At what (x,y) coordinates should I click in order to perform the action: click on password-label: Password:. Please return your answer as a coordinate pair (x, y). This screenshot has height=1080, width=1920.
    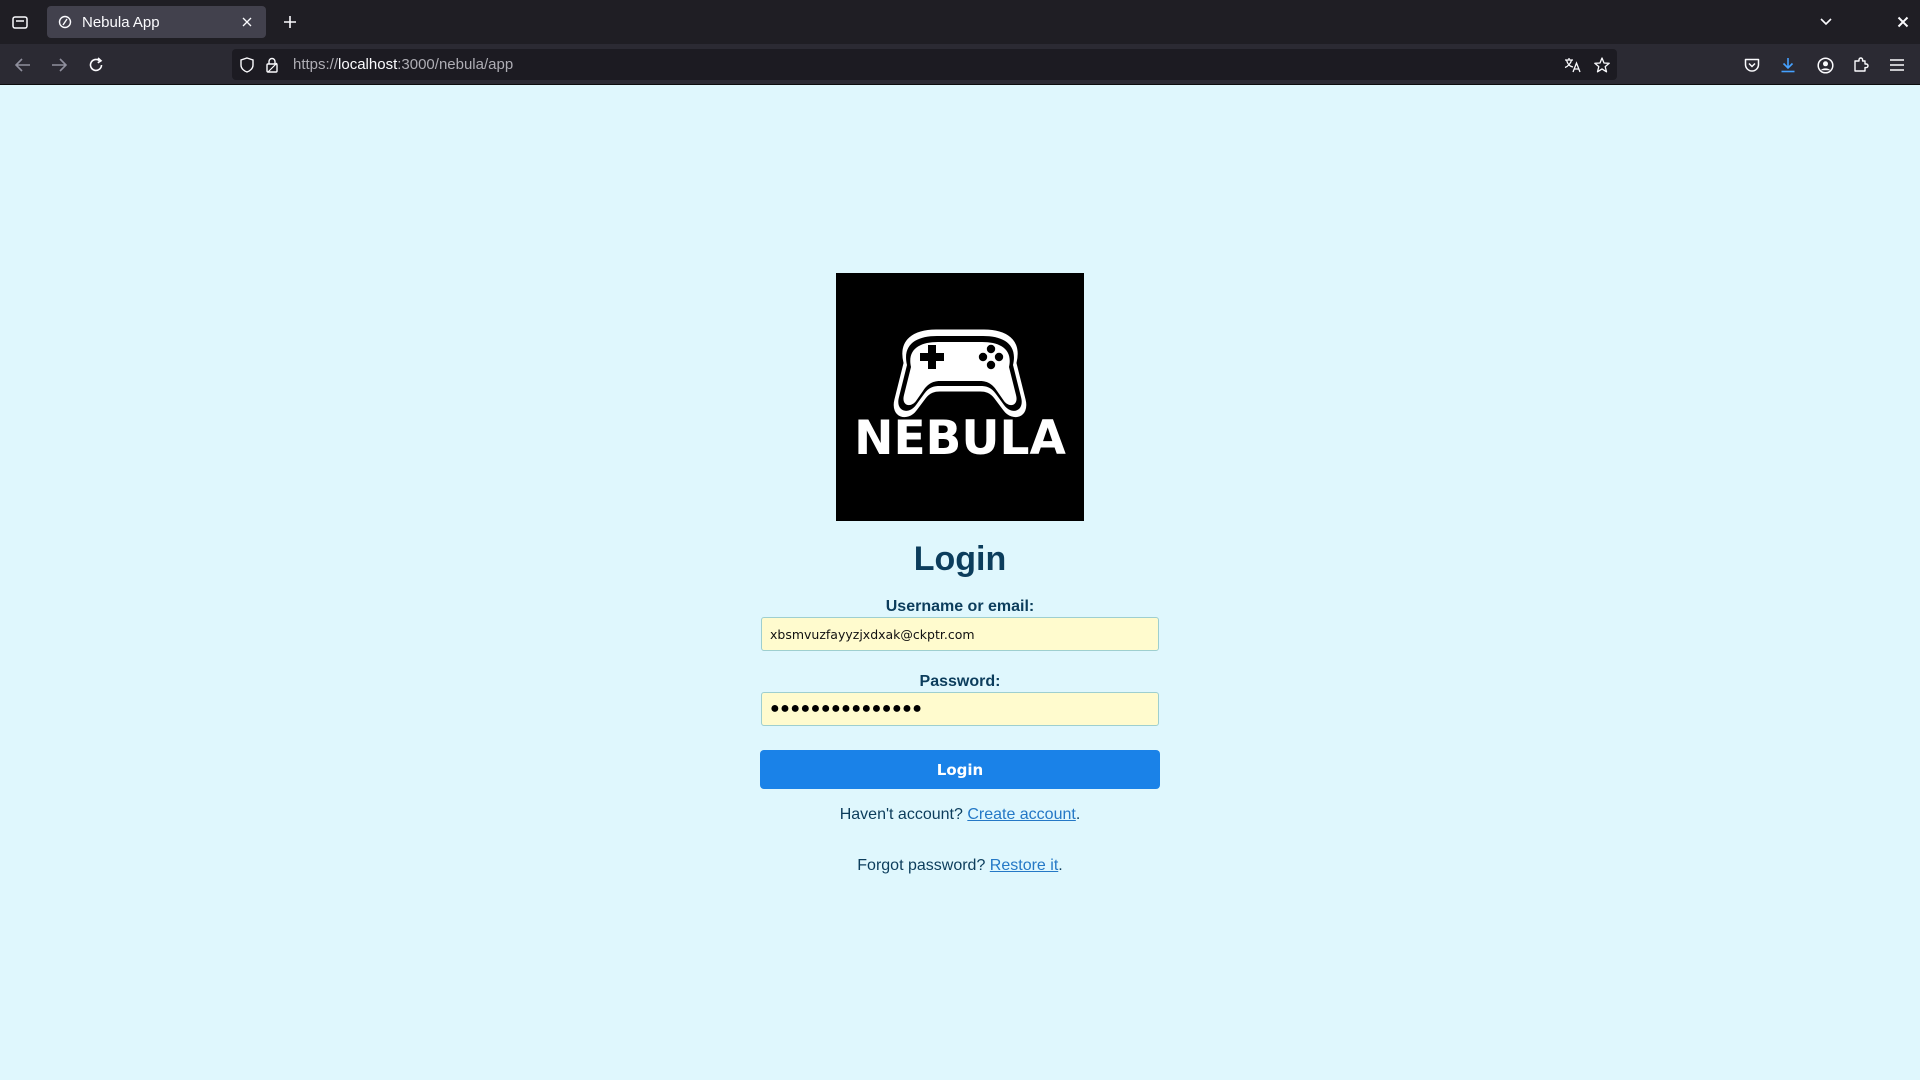
    Looking at the image, I should click on (960, 681).